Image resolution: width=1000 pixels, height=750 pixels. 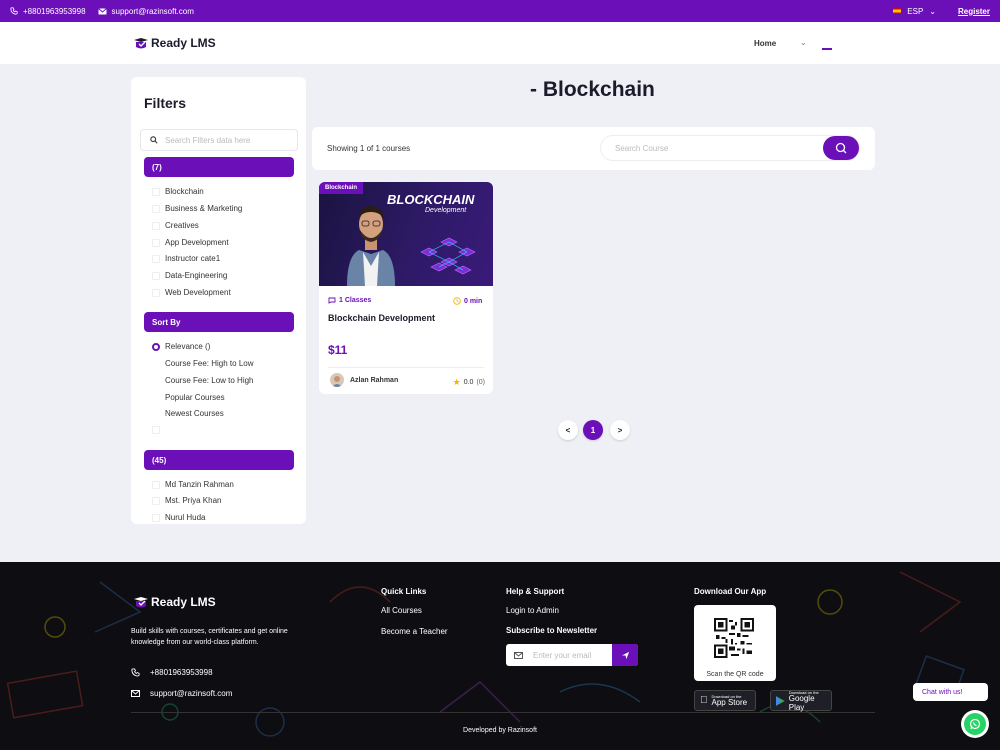 I want to click on sort-option-empty, so click(x=158, y=430).